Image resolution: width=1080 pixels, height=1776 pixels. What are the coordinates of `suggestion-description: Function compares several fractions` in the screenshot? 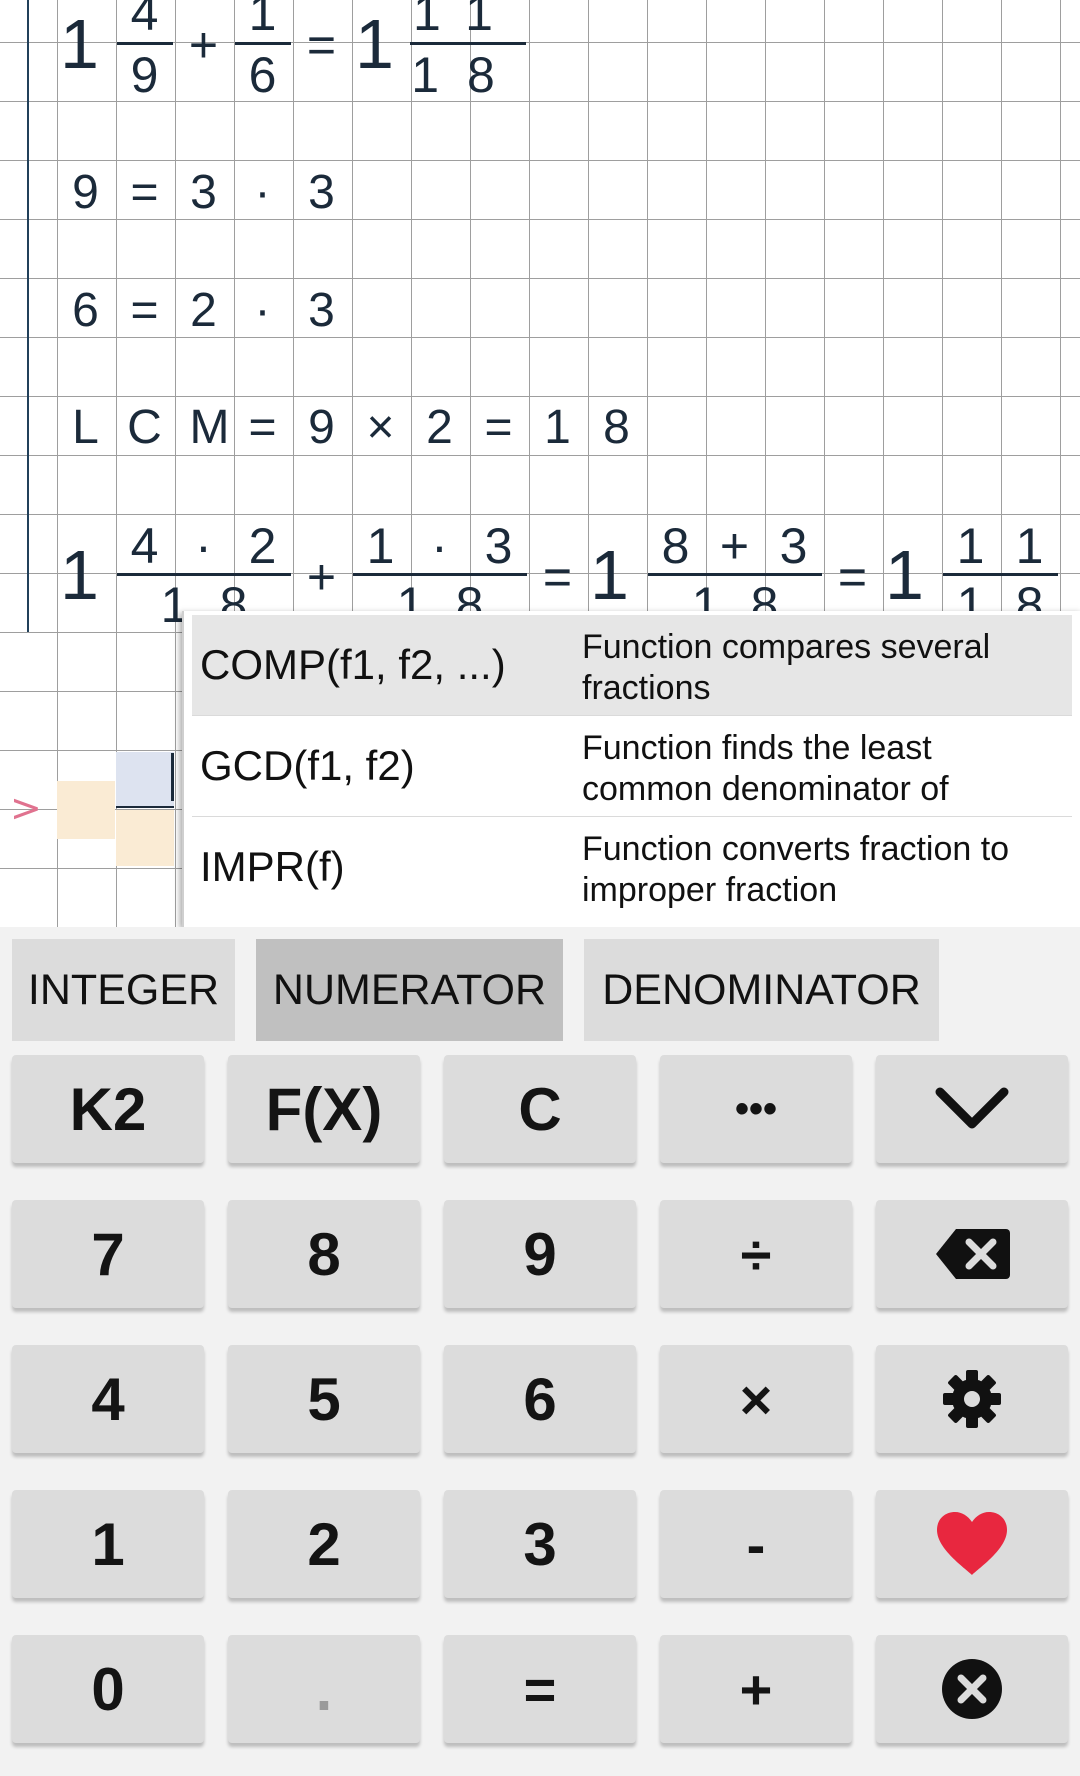 It's located at (786, 667).